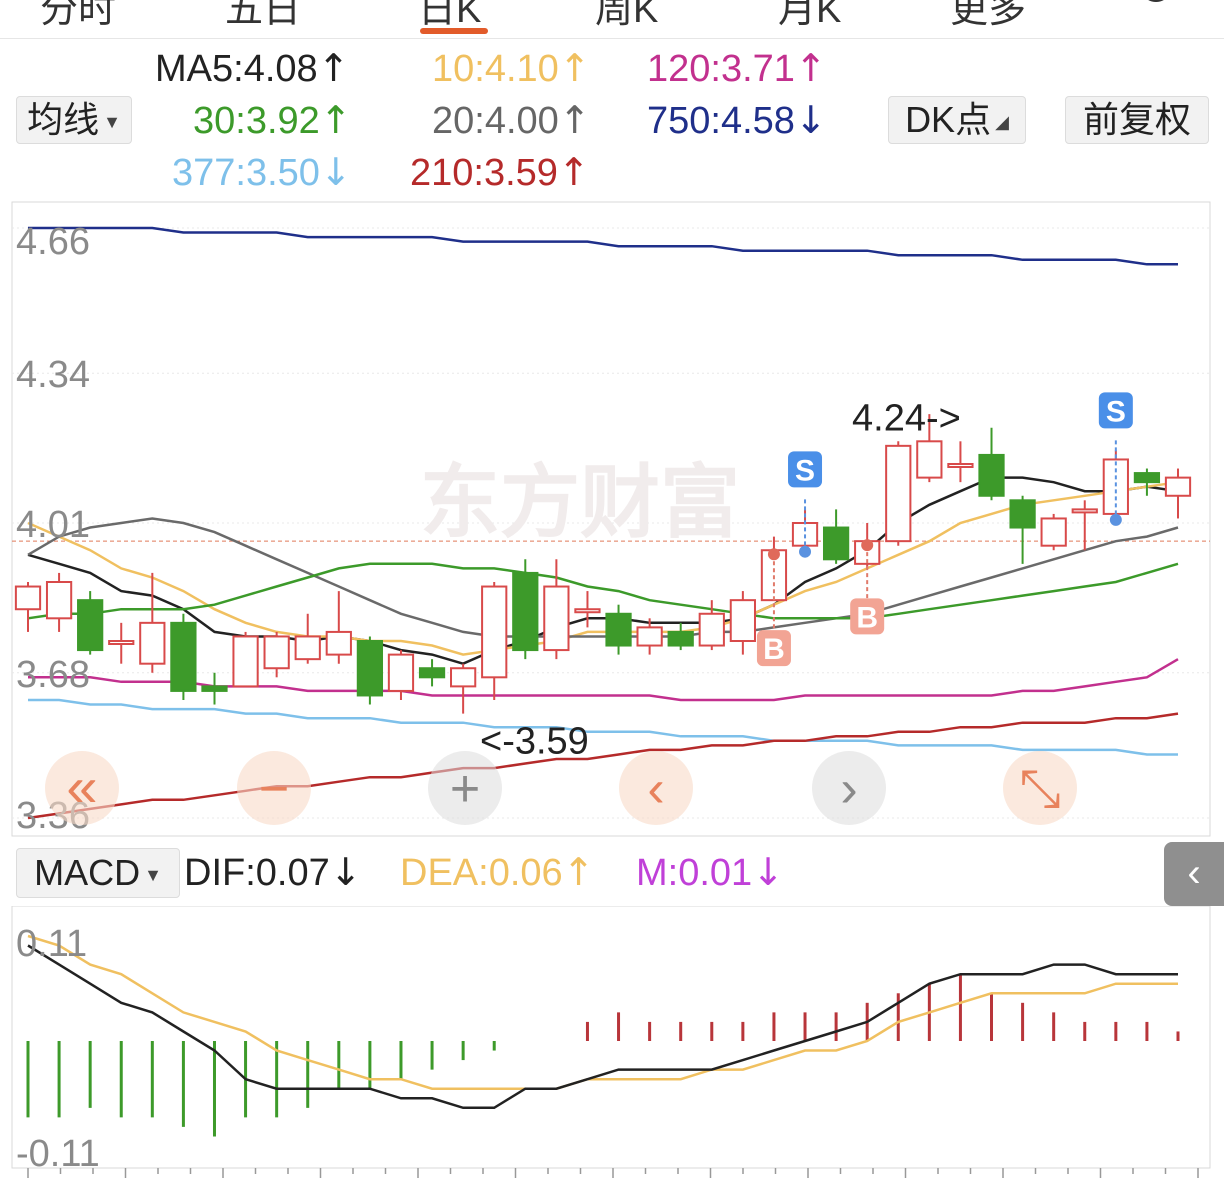 This screenshot has height=1181, width=1224. I want to click on macd-dea-value: DEA:0.06↑, so click(497, 872).